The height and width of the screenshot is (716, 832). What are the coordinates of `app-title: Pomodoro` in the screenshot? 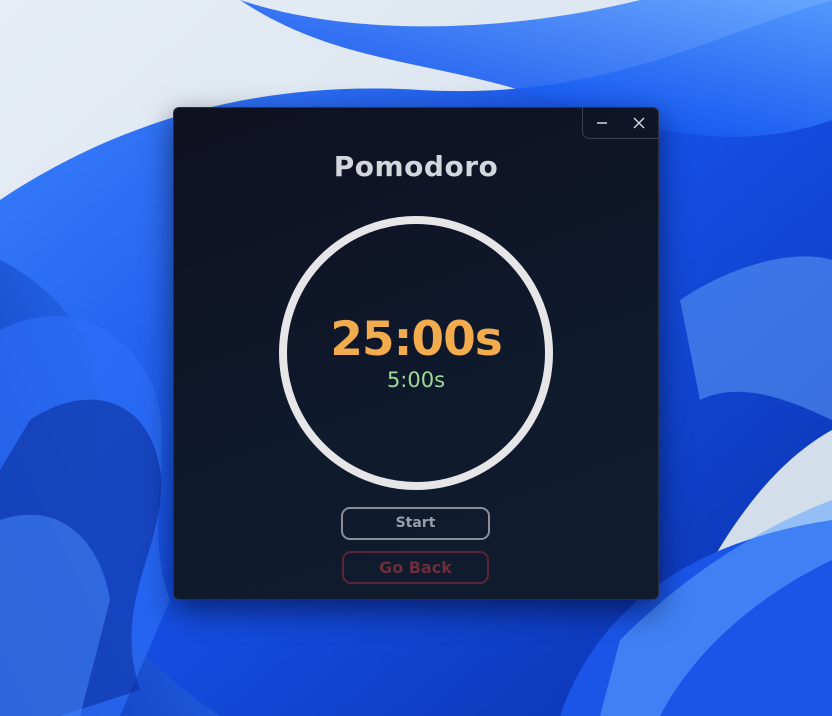 It's located at (416, 166).